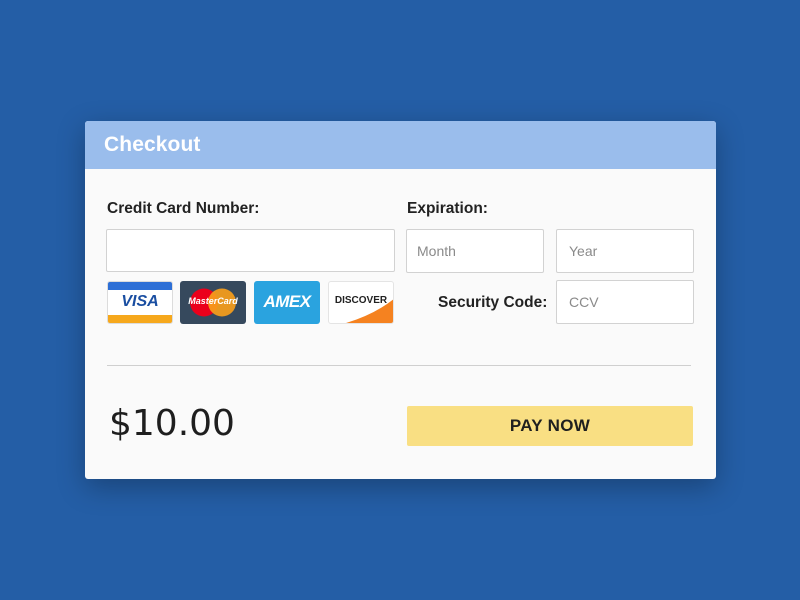 This screenshot has height=600, width=800. What do you see at coordinates (475, 251) in the screenshot?
I see `expiration-month-input` at bounding box center [475, 251].